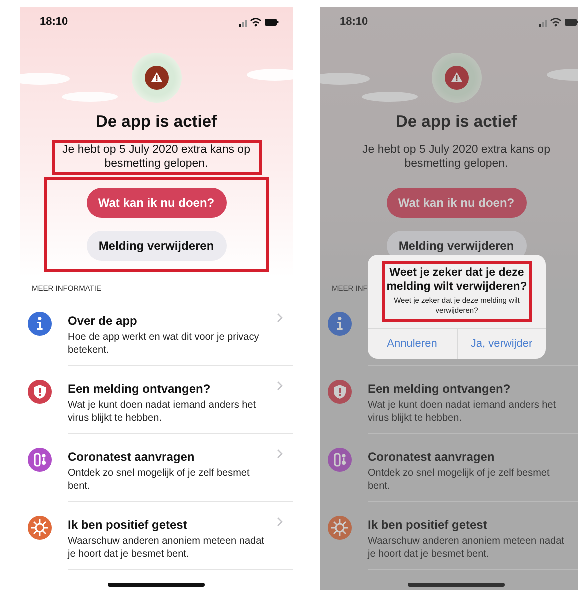  Describe the element at coordinates (457, 280) in the screenshot. I see `dialog-title: Weet je zeker dat je deze melding wilt verwijderen?` at that location.